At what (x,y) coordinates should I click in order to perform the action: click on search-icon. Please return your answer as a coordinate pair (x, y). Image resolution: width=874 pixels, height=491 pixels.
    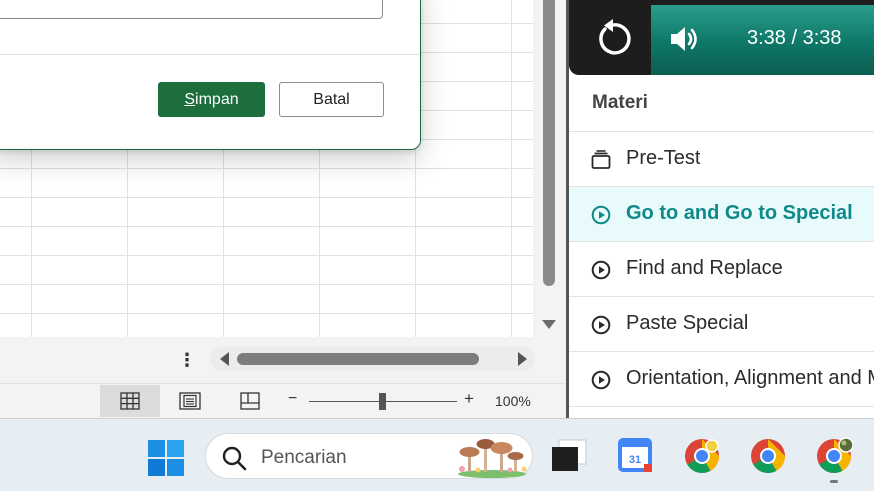
    Looking at the image, I should click on (234, 460).